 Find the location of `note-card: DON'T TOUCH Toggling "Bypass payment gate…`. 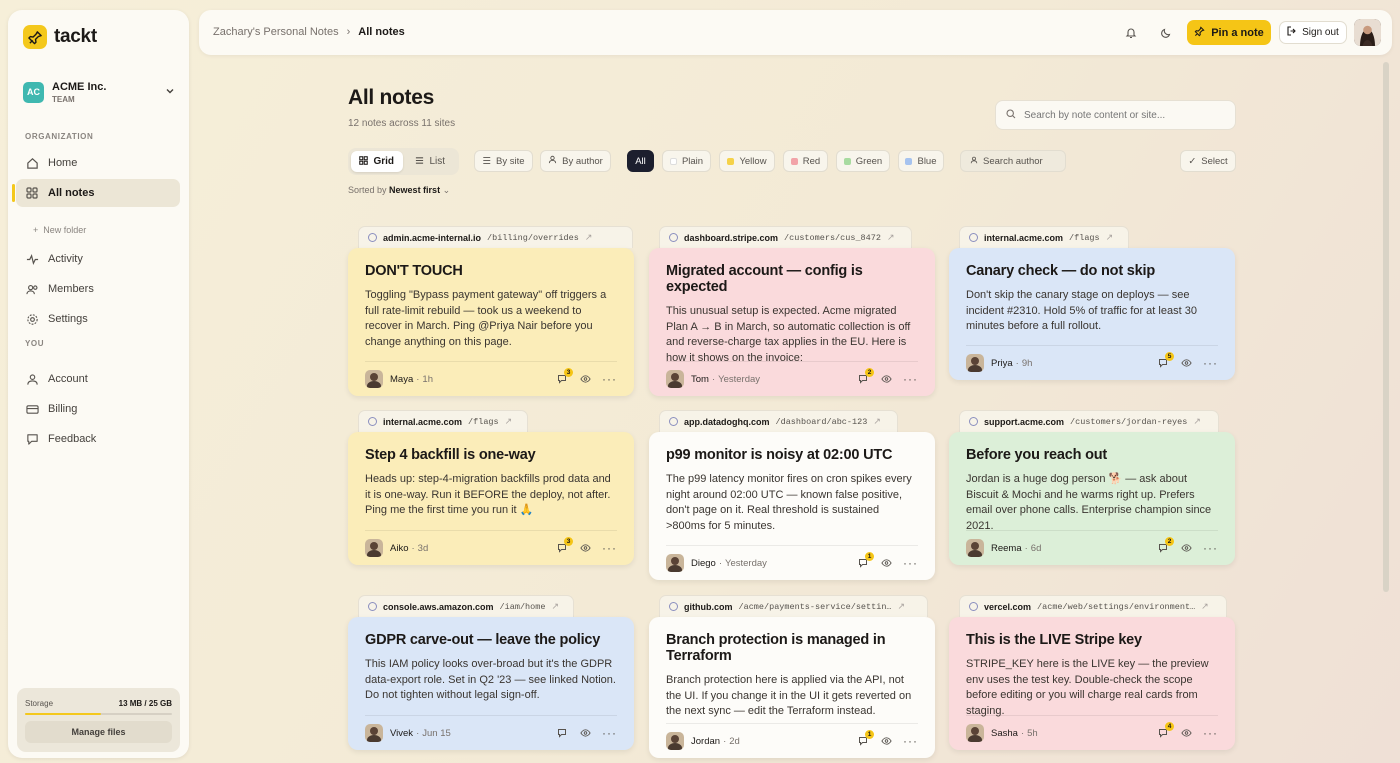

note-card: DON'T TOUCH Toggling "Bypass payment gate… is located at coordinates (491, 322).